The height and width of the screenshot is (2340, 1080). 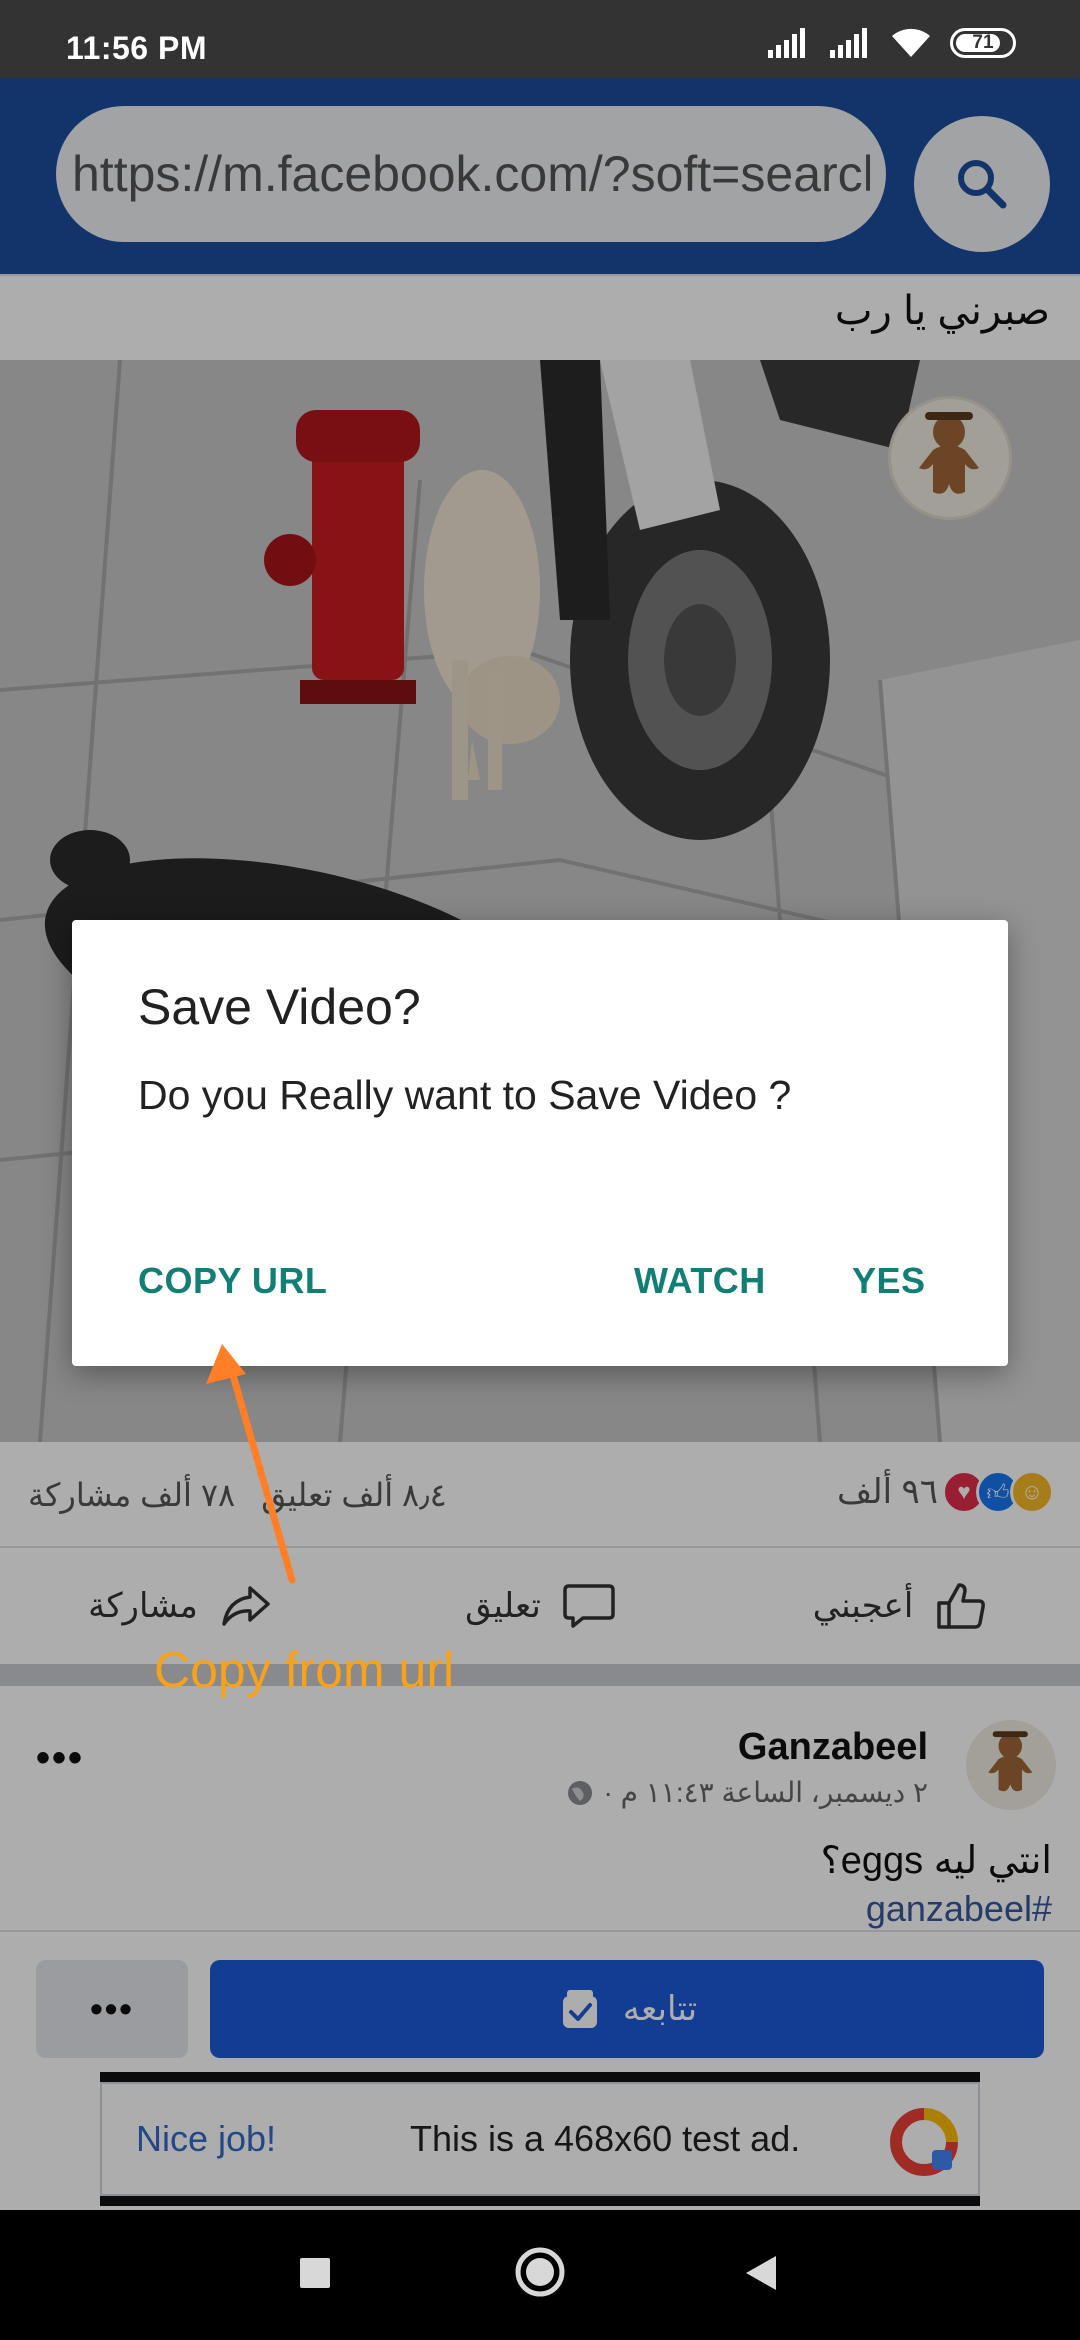 I want to click on wifi-icon, so click(x=911, y=42).